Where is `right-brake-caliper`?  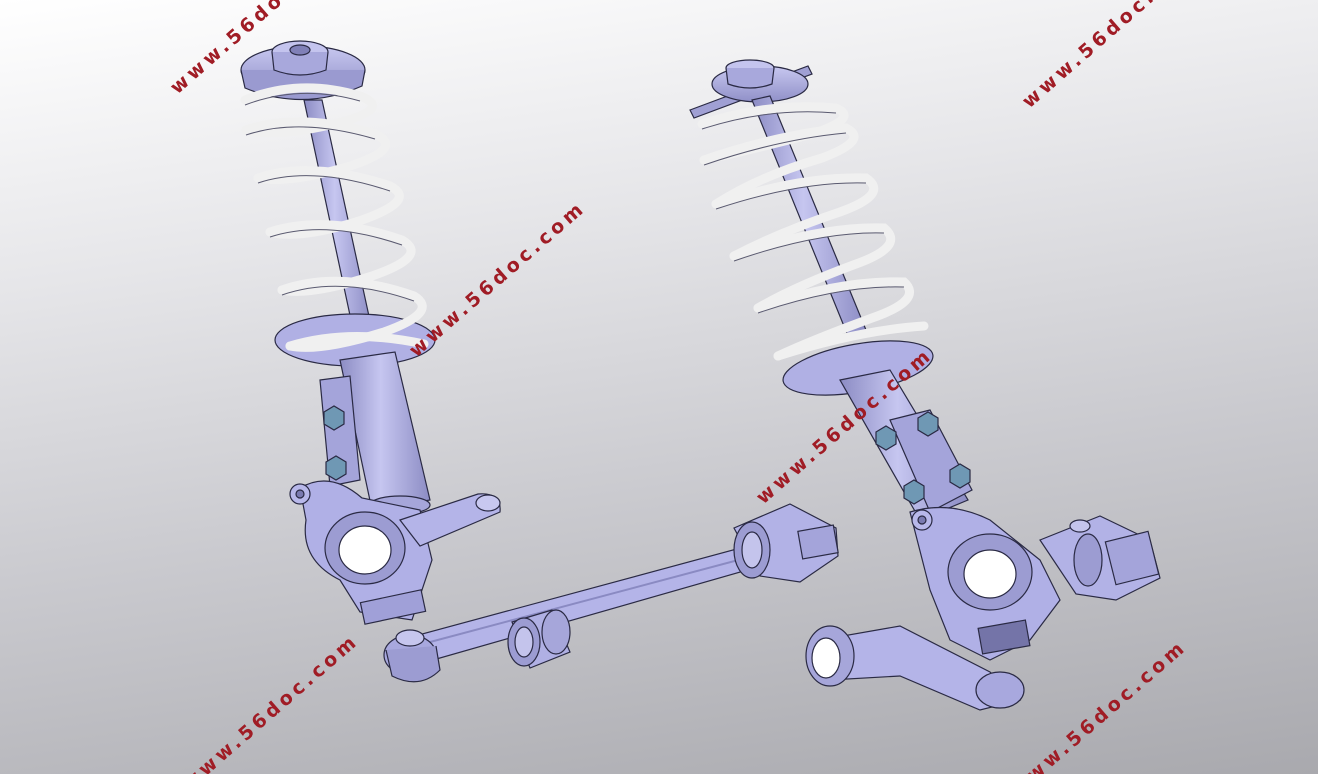
right-brake-caliper is located at coordinates (1100, 558).